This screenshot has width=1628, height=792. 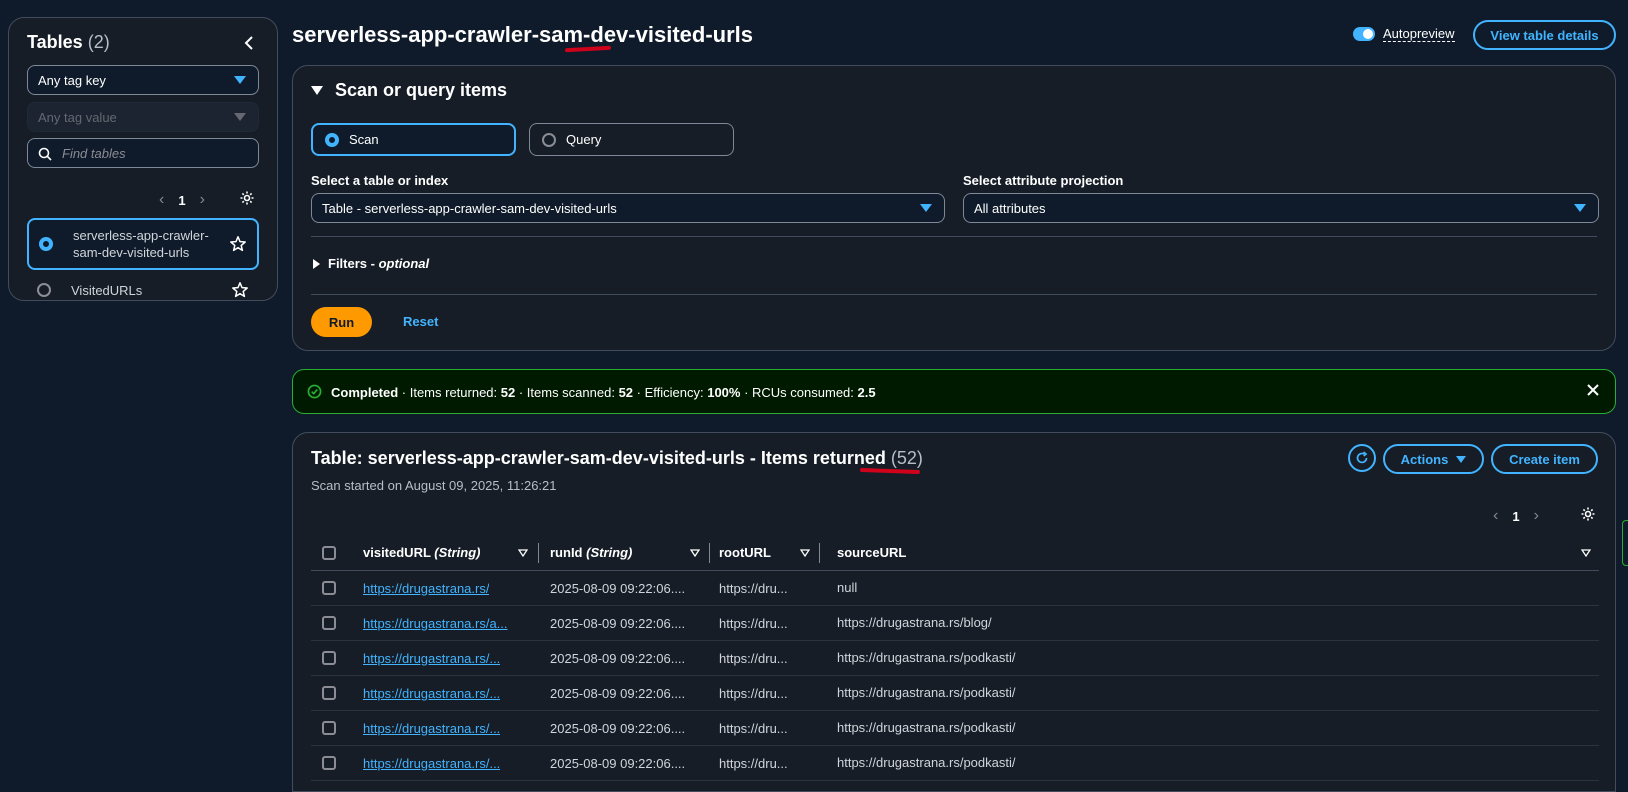 I want to click on visitedURL-link: https://drugastrana.rs/, so click(x=426, y=588).